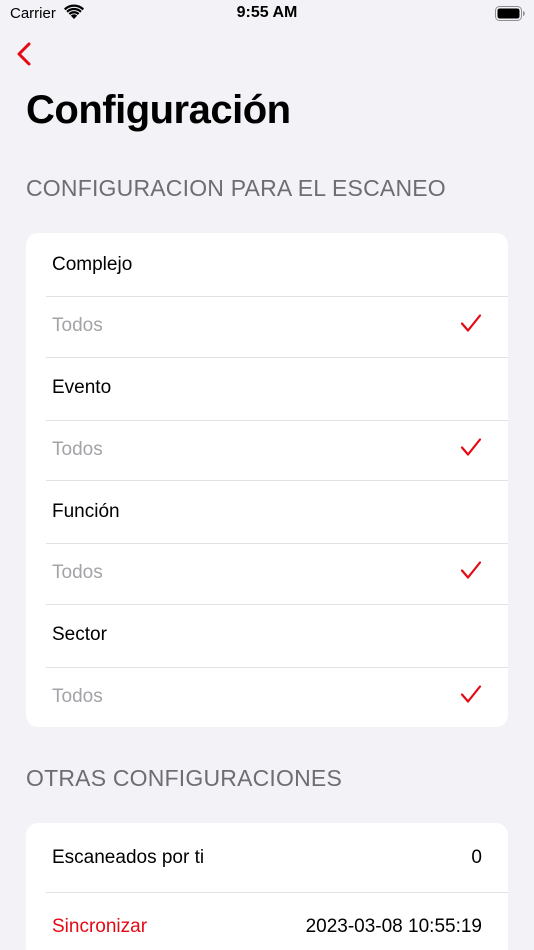 This screenshot has width=534, height=950. What do you see at coordinates (267, 12) in the screenshot?
I see `status-time: 9:55 AM` at bounding box center [267, 12].